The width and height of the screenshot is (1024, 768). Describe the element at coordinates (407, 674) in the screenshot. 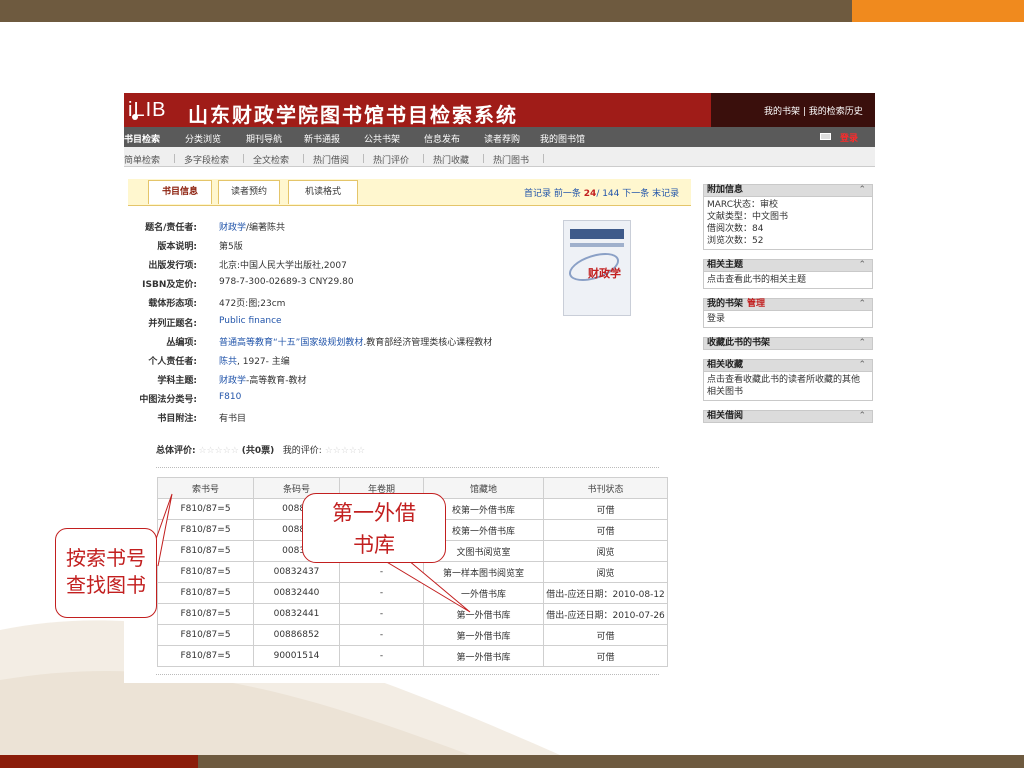

I see `divider` at that location.